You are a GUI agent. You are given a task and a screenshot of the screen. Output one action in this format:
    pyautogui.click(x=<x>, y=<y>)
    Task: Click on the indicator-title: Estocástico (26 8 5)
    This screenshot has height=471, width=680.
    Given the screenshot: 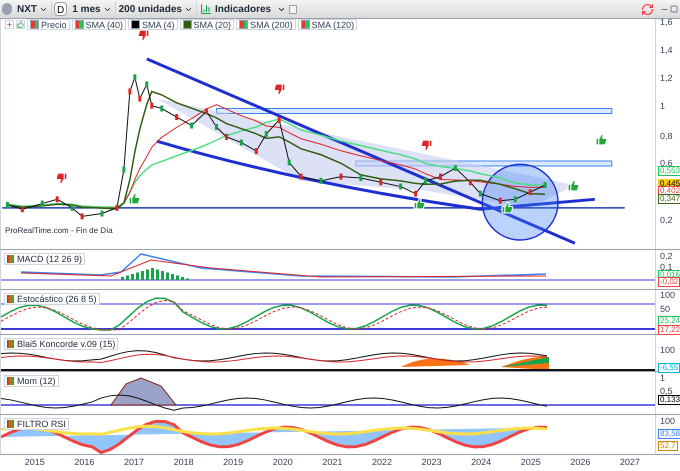 What is the action you would take?
    pyautogui.click(x=52, y=299)
    